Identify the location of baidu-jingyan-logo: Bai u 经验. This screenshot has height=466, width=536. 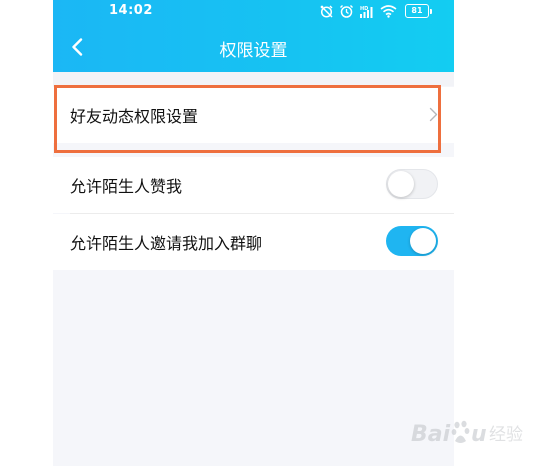
(467, 433).